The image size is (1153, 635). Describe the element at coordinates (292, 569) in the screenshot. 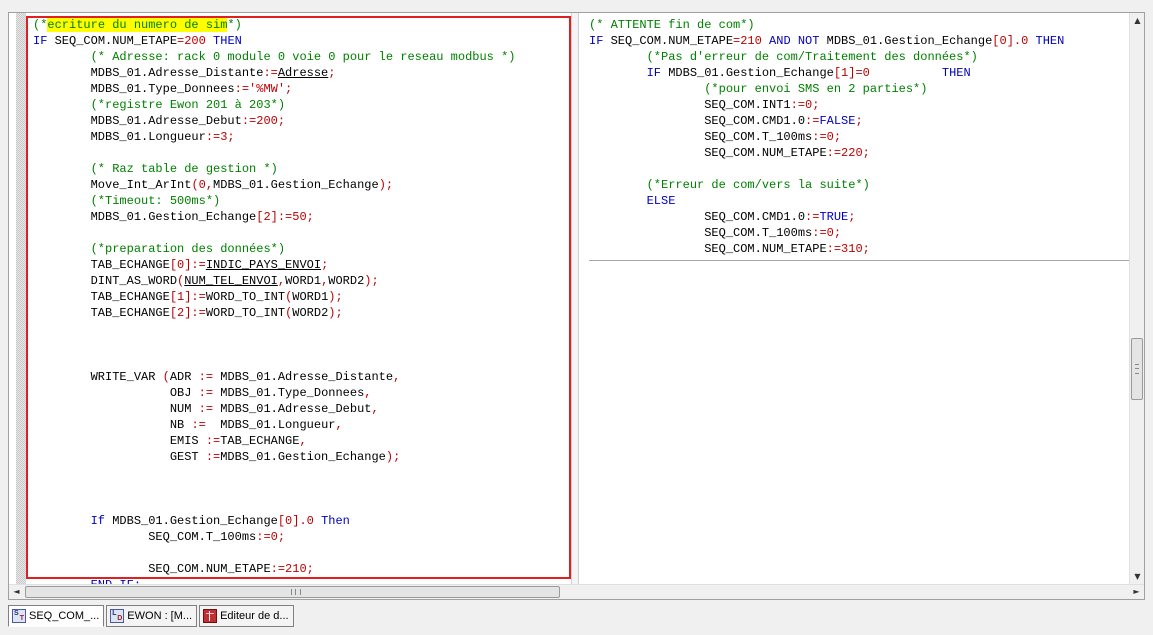

I see `code-token: :=210;` at that location.